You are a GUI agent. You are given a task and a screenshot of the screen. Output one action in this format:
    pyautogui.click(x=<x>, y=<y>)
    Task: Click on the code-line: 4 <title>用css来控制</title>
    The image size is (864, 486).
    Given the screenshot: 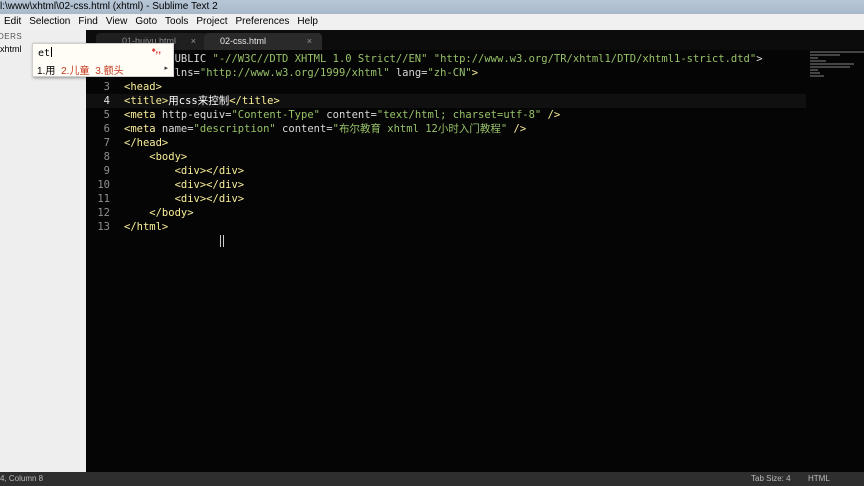 What is the action you would take?
    pyautogui.click(x=446, y=101)
    